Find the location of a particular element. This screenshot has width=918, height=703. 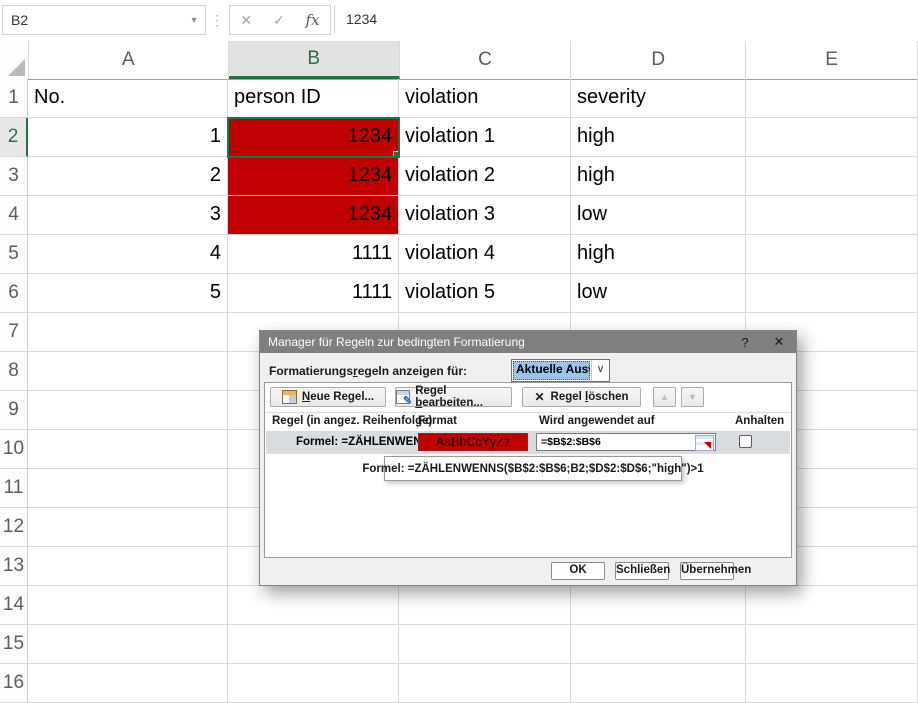

cell-e16 is located at coordinates (832, 683).